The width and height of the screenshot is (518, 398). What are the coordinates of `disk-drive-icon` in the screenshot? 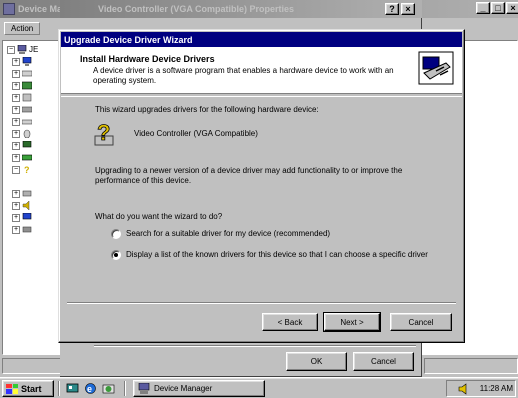 It's located at (27, 73).